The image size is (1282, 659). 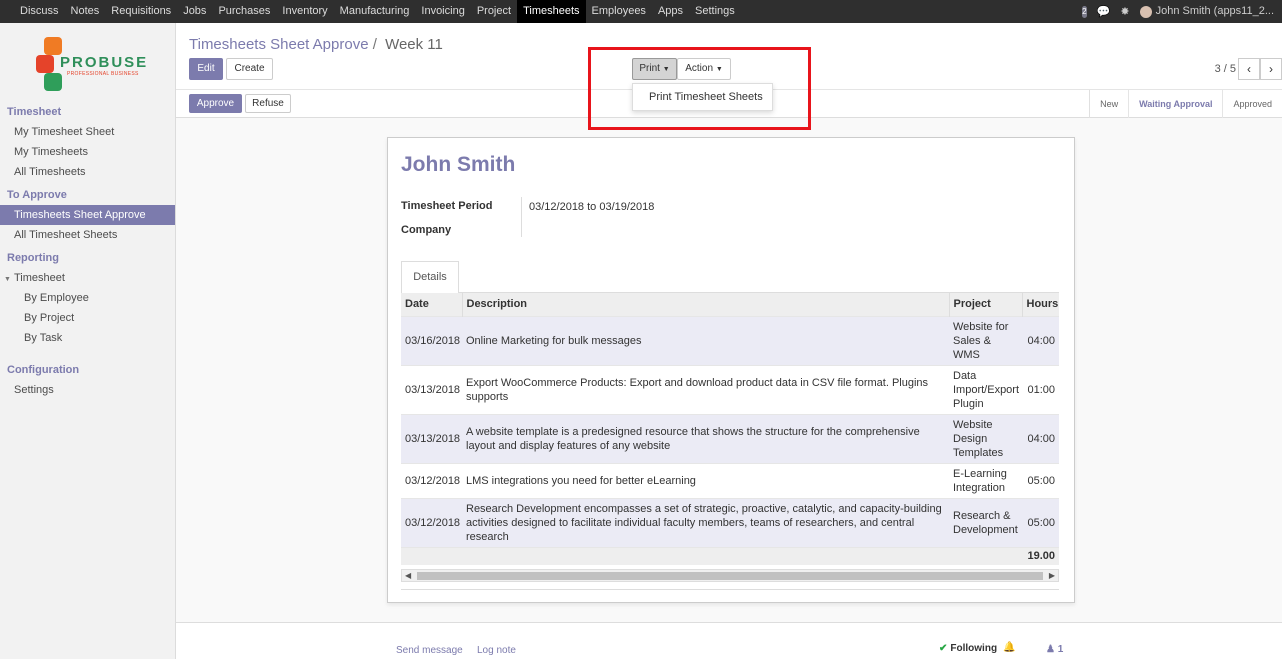 What do you see at coordinates (87, 172) in the screenshot?
I see `sidebar-item-all-timesheets: All Timesheets` at bounding box center [87, 172].